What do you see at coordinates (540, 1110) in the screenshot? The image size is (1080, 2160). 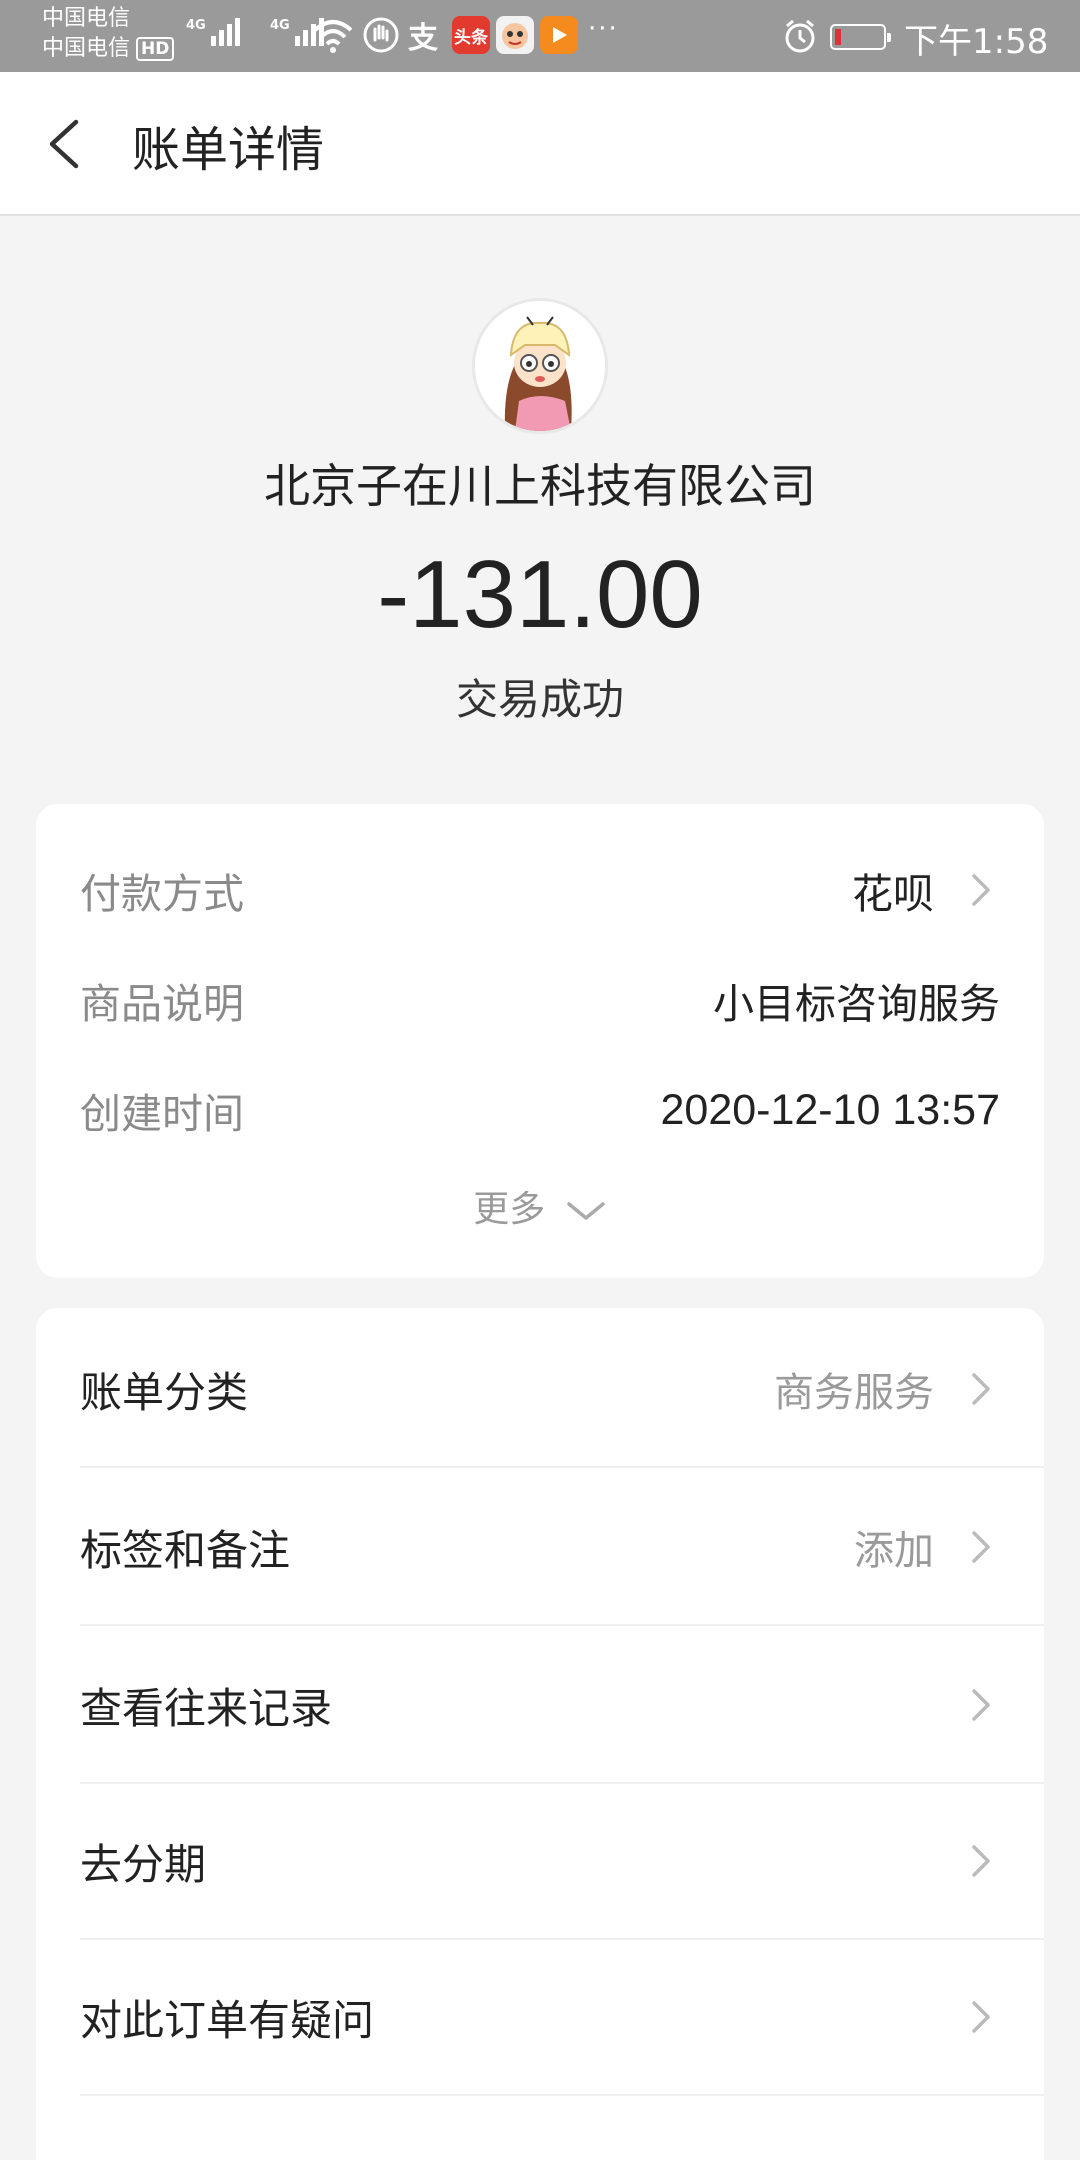 I see `created-time-row: 创建时间 2020-12-10 13:57` at bounding box center [540, 1110].